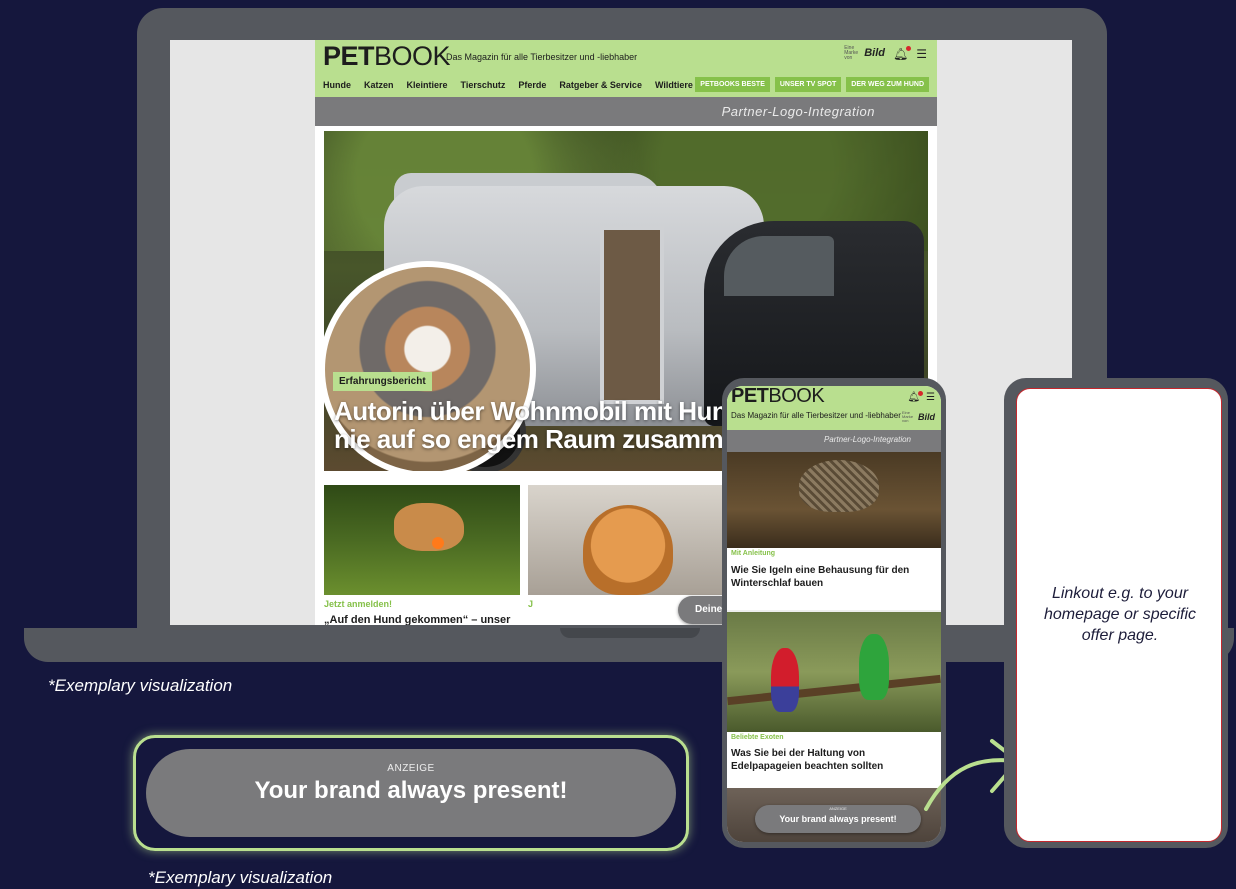  Describe the element at coordinates (438, 543) in the screenshot. I see `ball-image` at that location.